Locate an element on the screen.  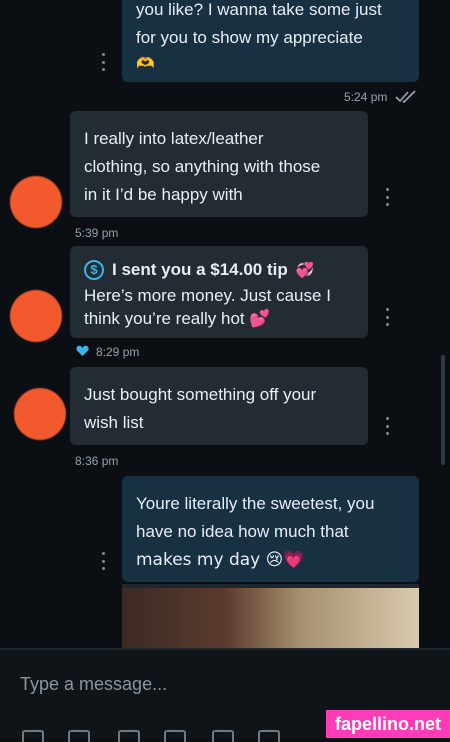
attachment-tool-icon is located at coordinates (33, 736).